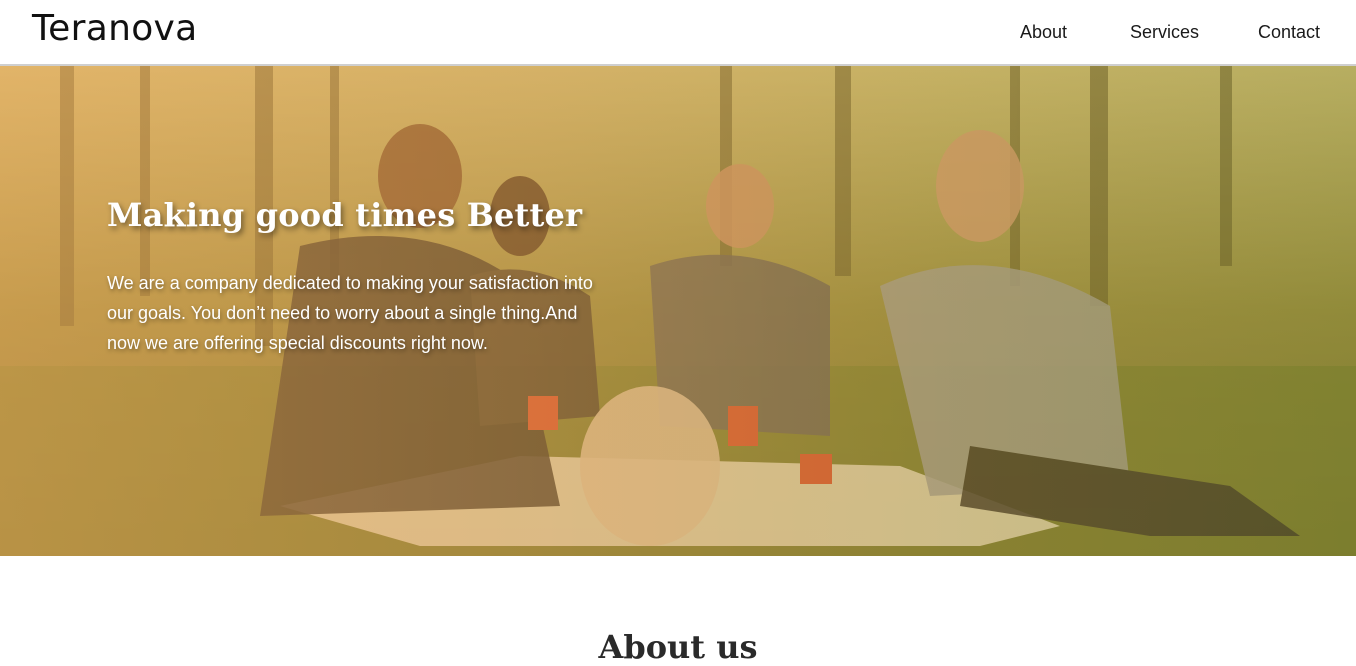 The height and width of the screenshot is (666, 1356). I want to click on navbar: Teranova About Services Contact, so click(678, 33).